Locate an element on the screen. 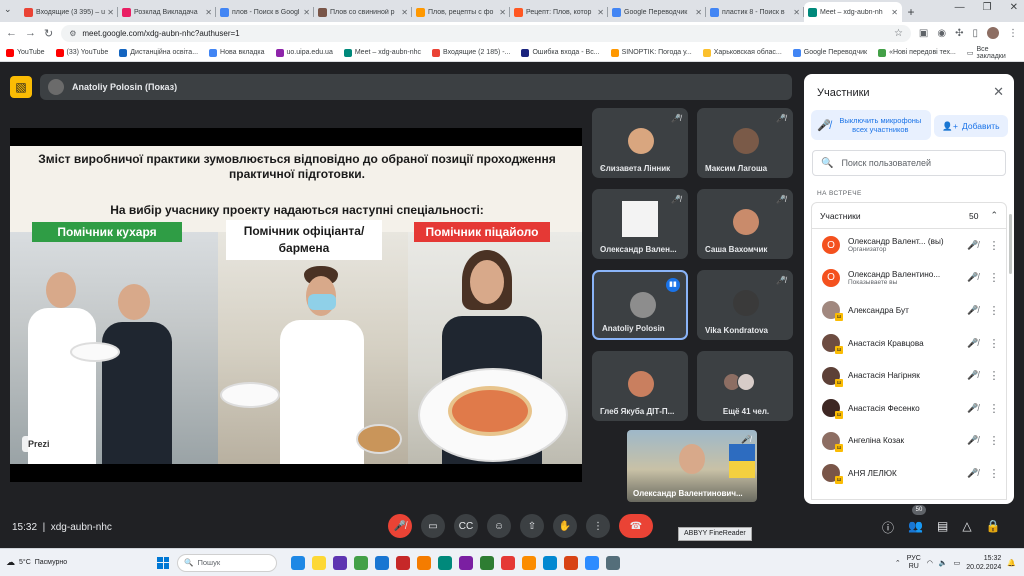 This screenshot has width=1024, height=576. browser-tab: Плов, рецепты с фо ✕ is located at coordinates (461, 12).